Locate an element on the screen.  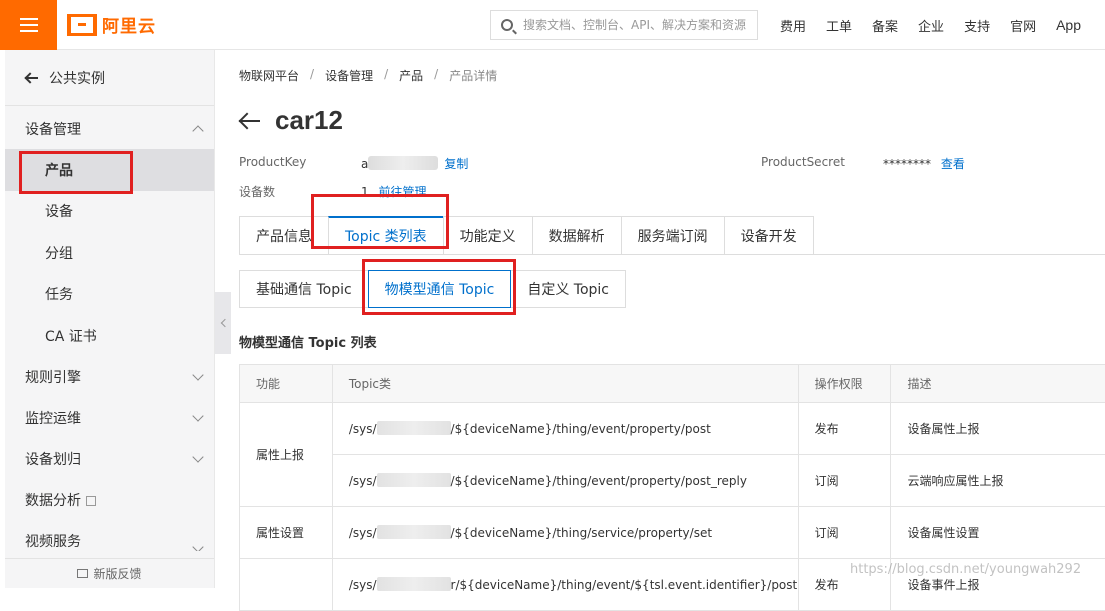
logo-text: 阿里云 is located at coordinates (129, 24).